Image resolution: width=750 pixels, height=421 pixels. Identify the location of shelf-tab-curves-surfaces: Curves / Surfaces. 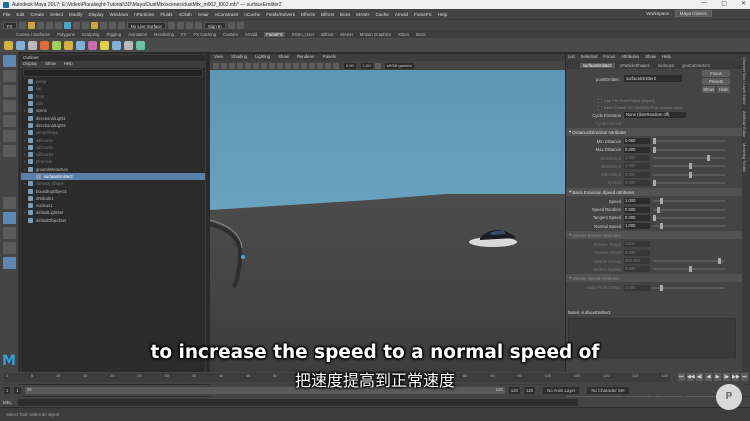
(33, 34).